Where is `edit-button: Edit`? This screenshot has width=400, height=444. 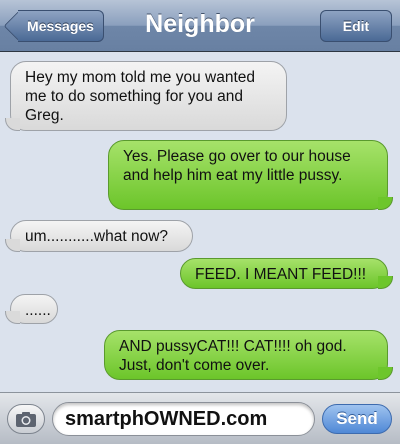
edit-button: Edit is located at coordinates (356, 26).